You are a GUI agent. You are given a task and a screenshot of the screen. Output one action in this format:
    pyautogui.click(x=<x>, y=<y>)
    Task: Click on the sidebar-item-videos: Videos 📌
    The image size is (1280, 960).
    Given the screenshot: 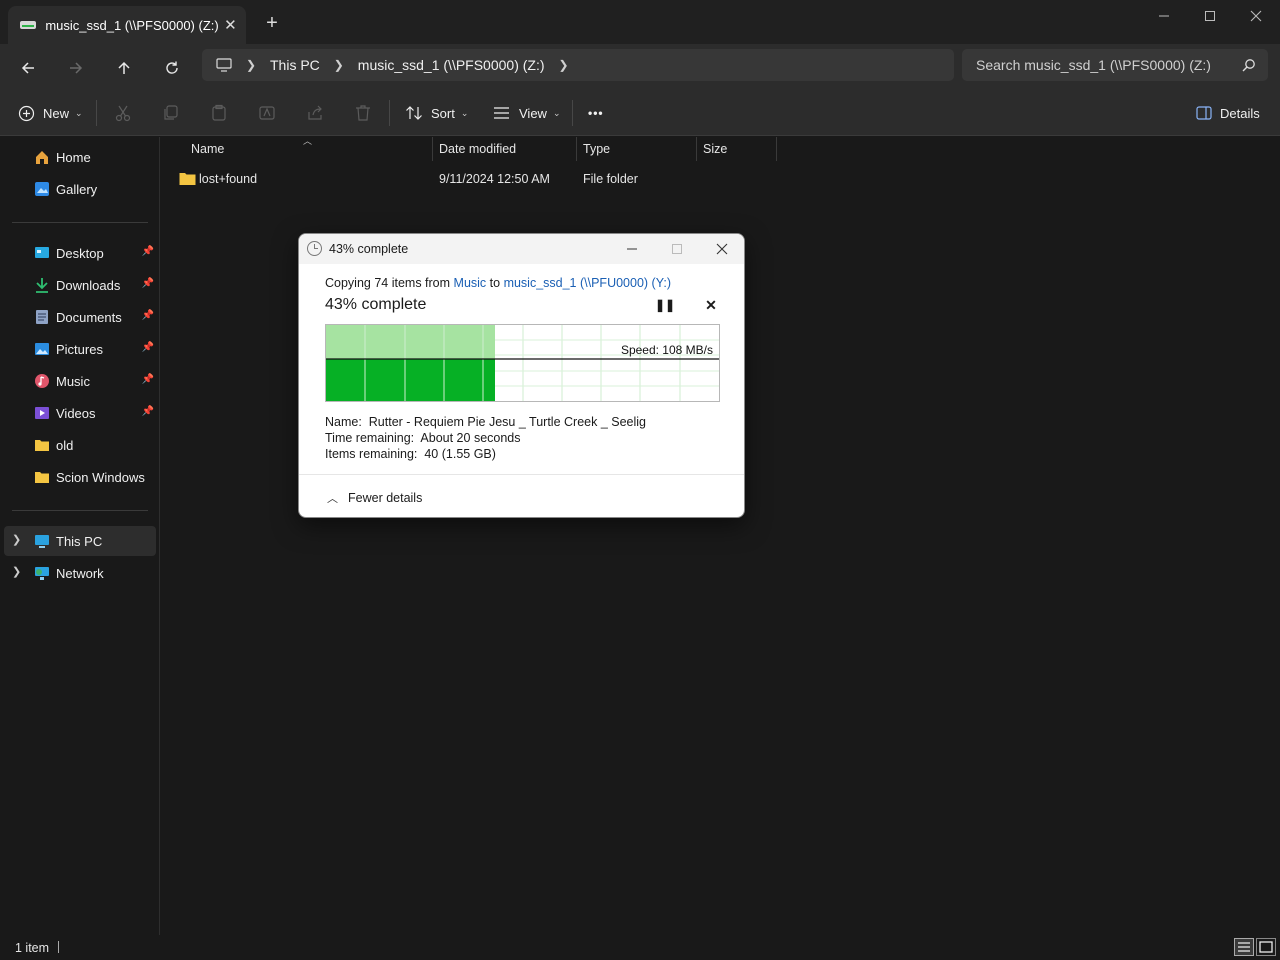 What is the action you would take?
    pyautogui.click(x=80, y=413)
    